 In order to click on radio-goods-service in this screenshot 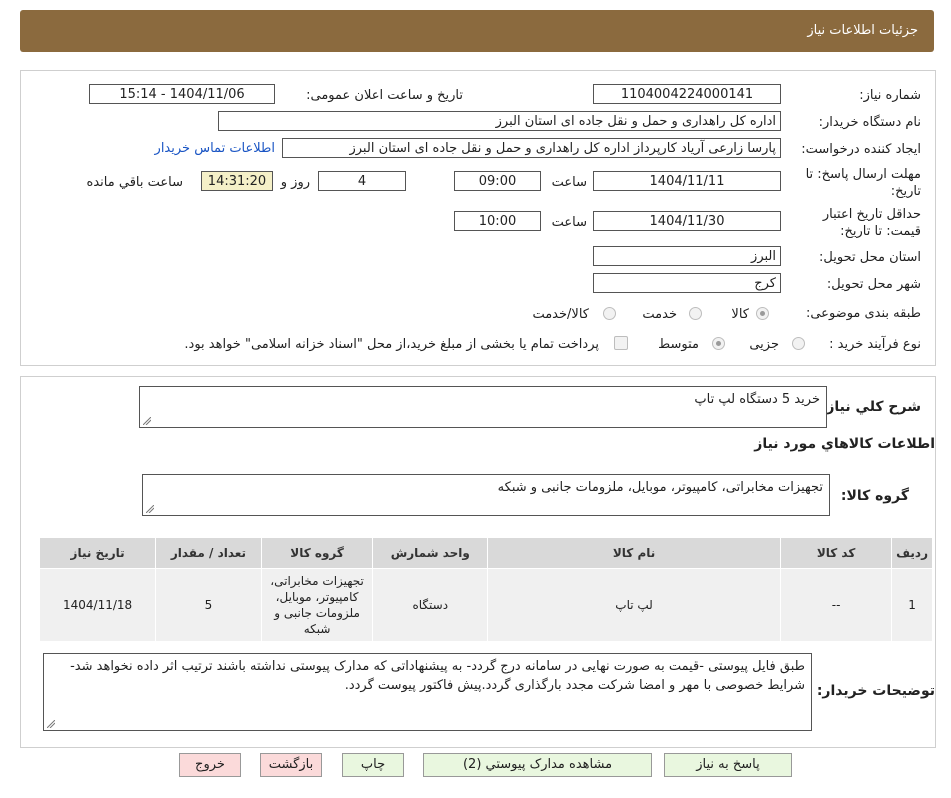, I will do `click(609, 313)`.